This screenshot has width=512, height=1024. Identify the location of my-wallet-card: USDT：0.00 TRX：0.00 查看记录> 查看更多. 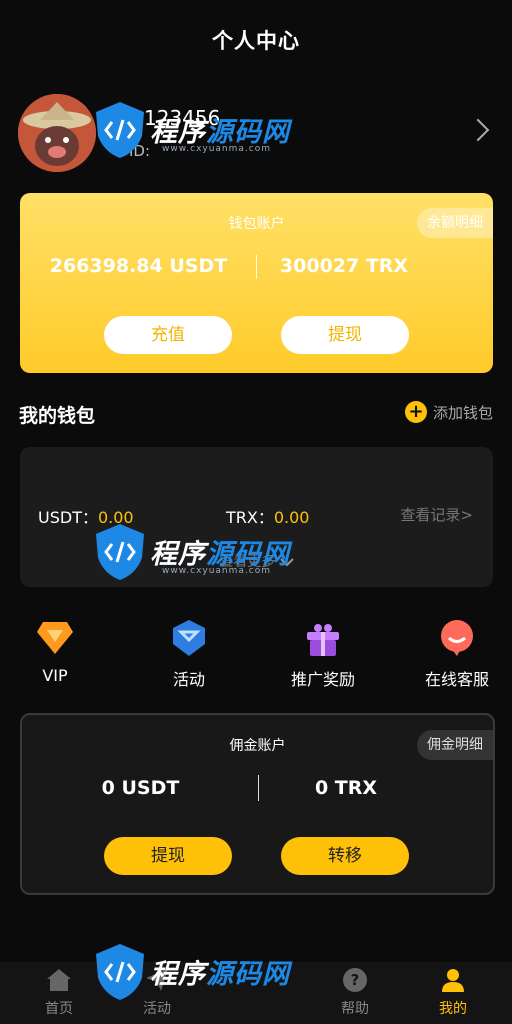
(256, 517).